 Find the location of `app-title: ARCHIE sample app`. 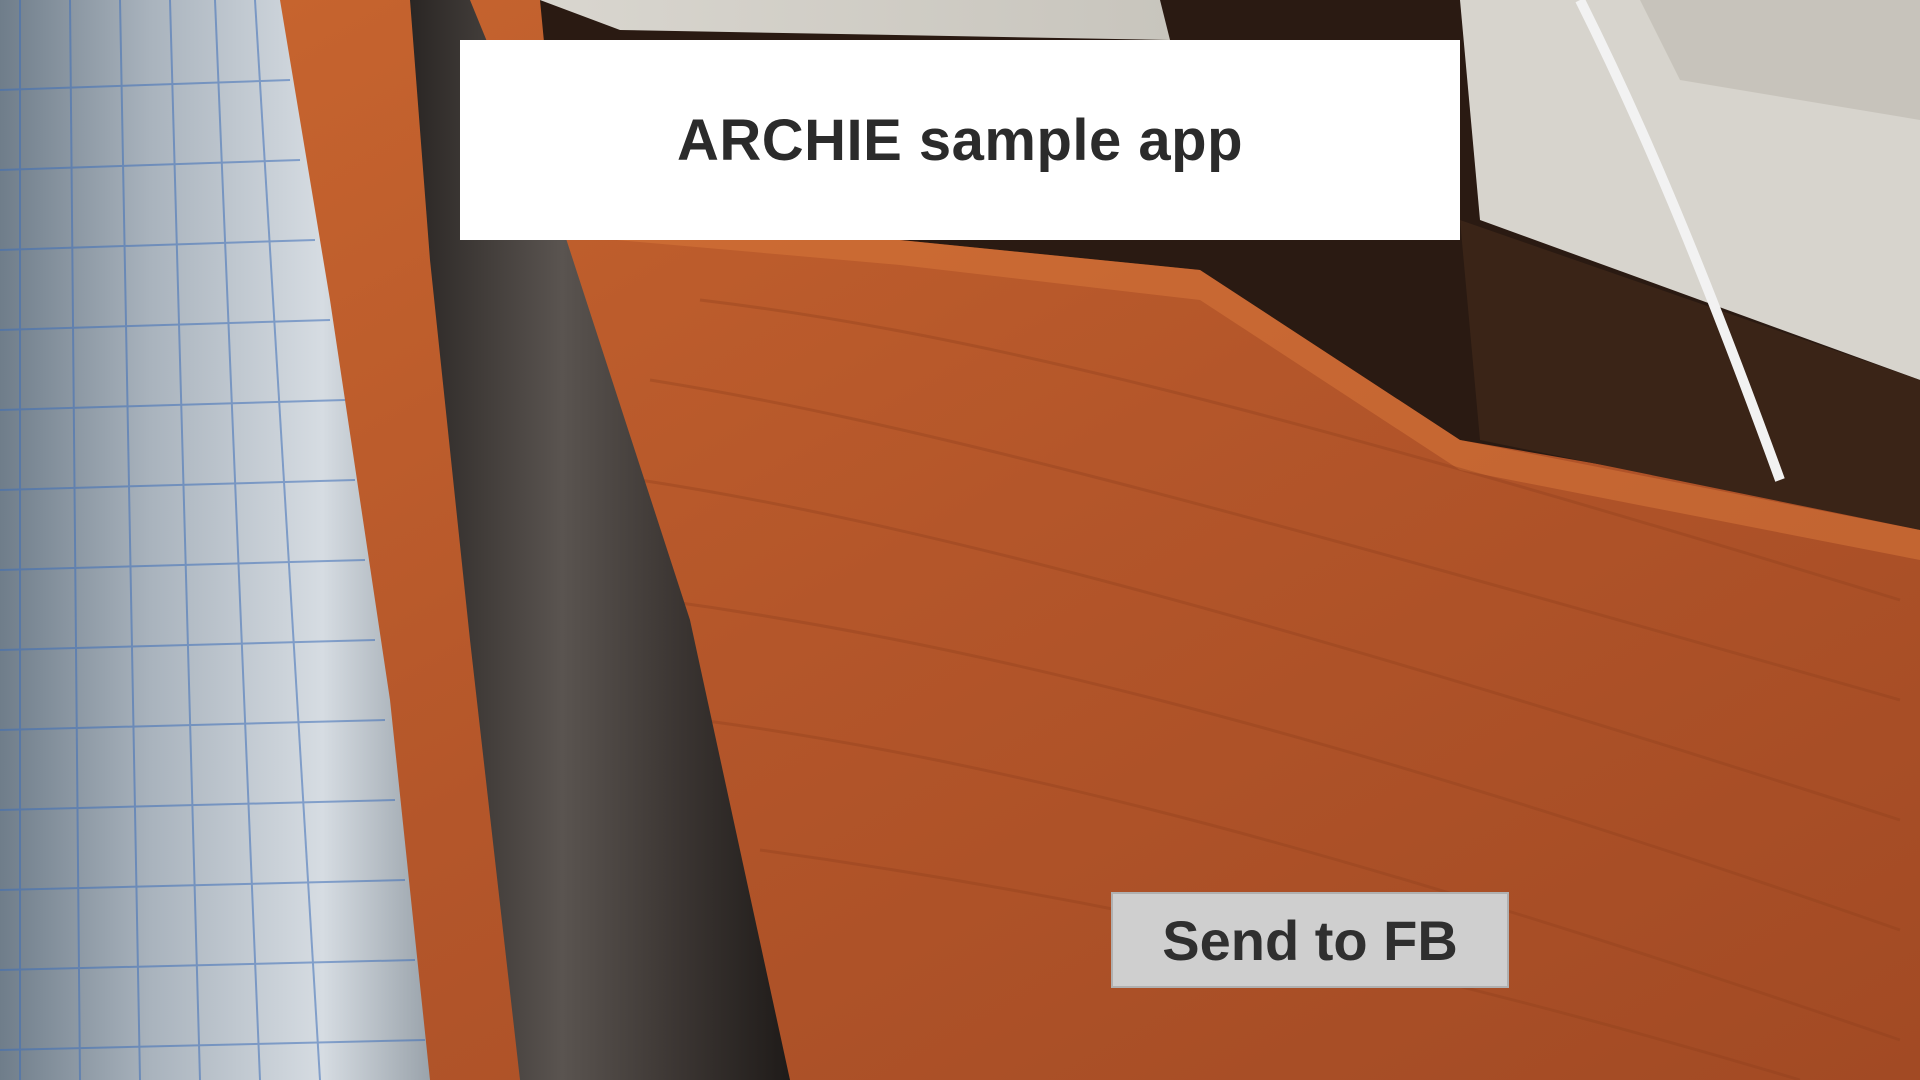

app-title: ARCHIE sample app is located at coordinates (960, 140).